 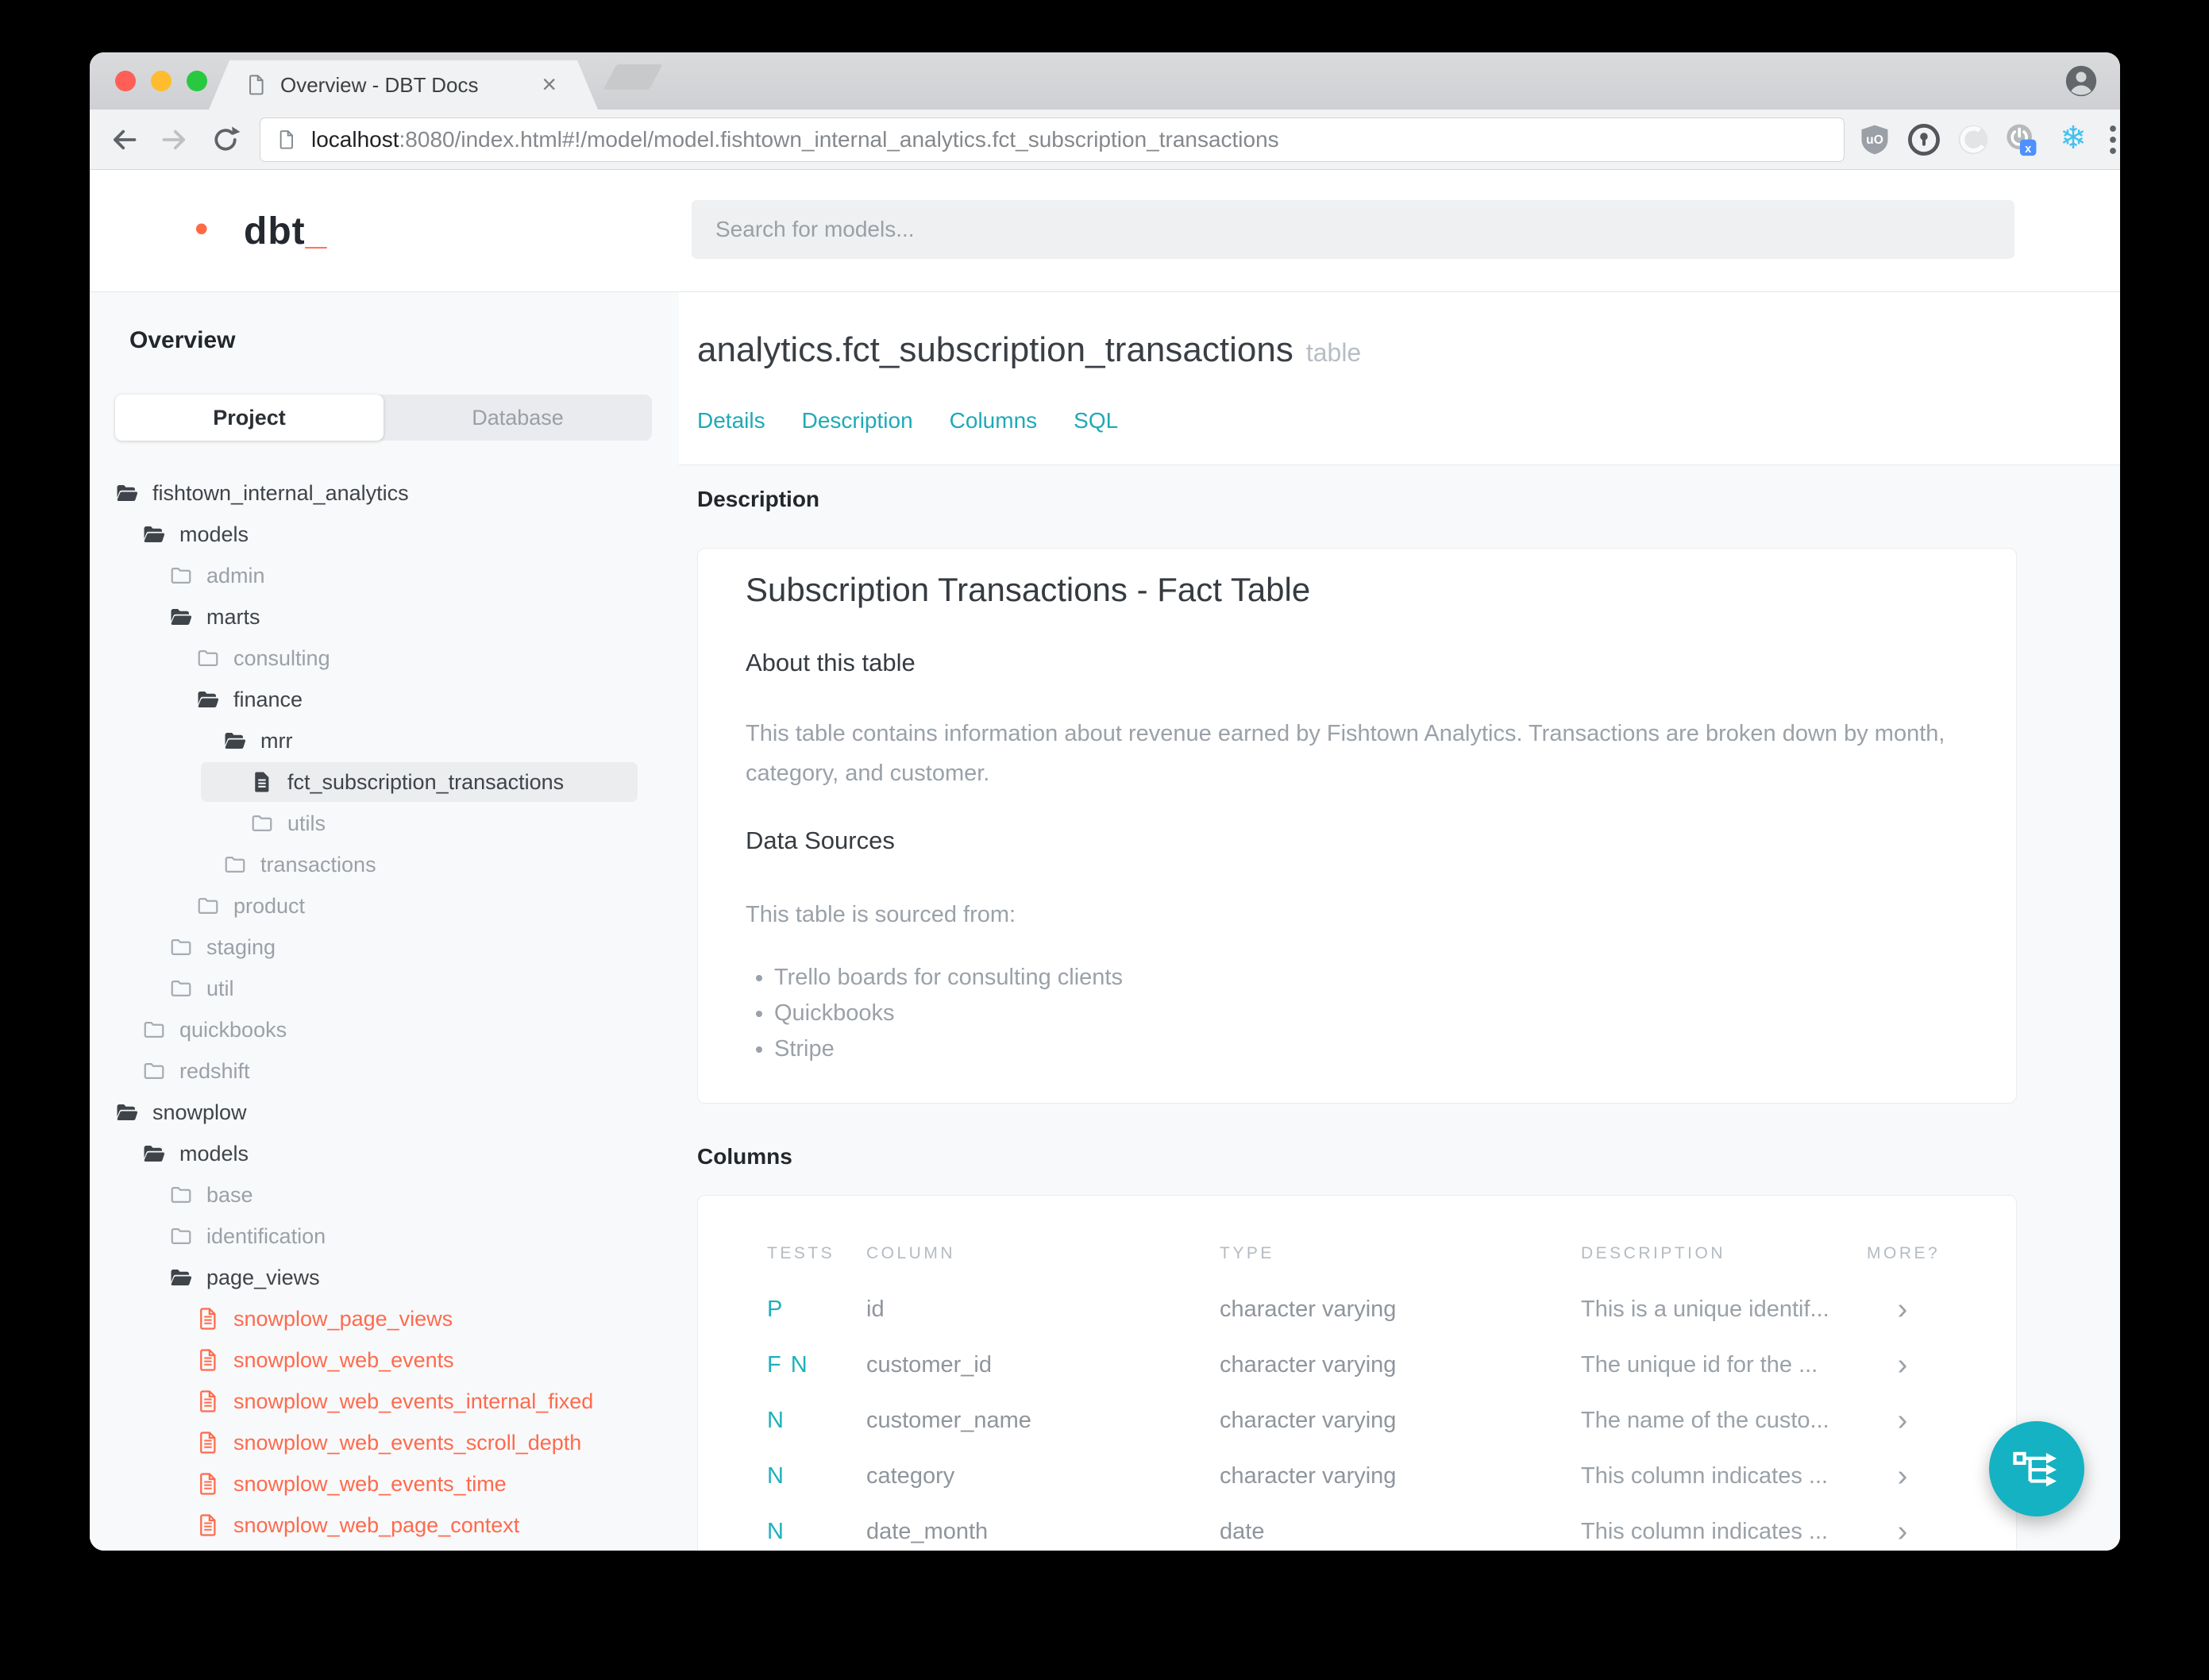 What do you see at coordinates (375, 658) in the screenshot?
I see `tree-item-consulting: consulting` at bounding box center [375, 658].